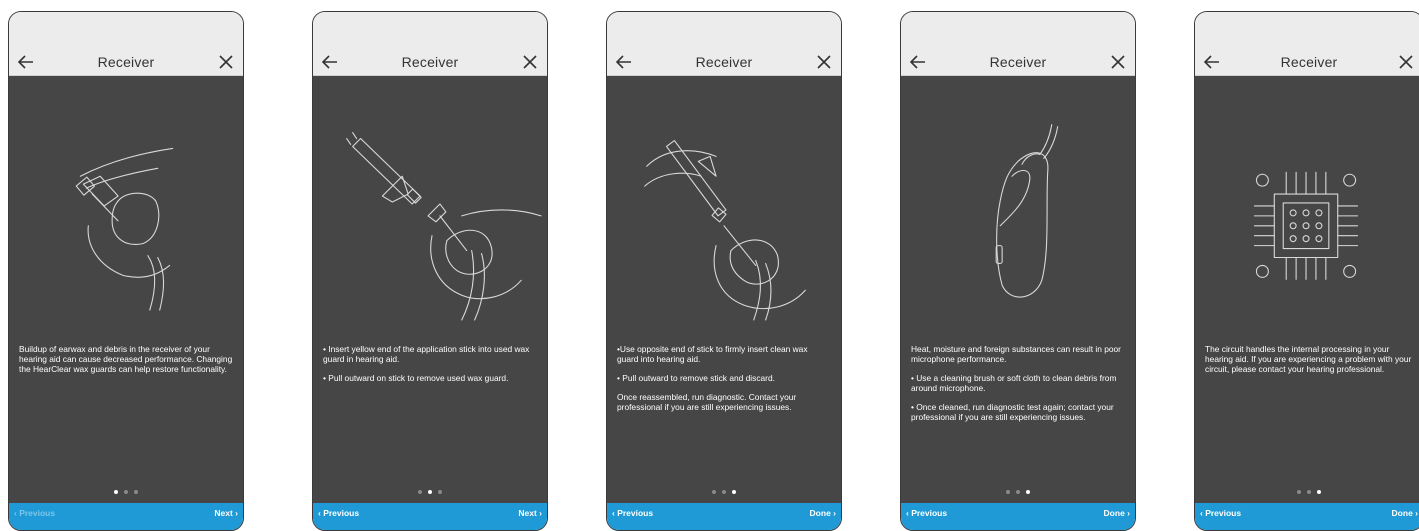  I want to click on hearing-aid-microphone-illustration, so click(1027, 211).